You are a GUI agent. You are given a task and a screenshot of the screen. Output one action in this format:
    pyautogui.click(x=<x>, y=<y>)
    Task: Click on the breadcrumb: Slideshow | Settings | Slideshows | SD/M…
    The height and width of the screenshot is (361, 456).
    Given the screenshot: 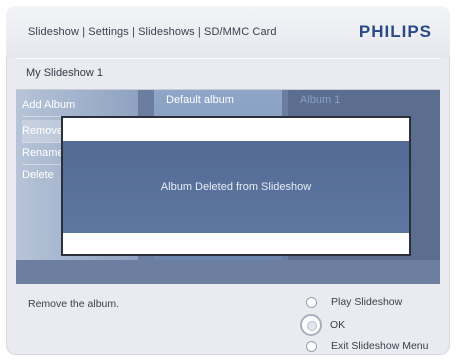 What is the action you would take?
    pyautogui.click(x=152, y=32)
    